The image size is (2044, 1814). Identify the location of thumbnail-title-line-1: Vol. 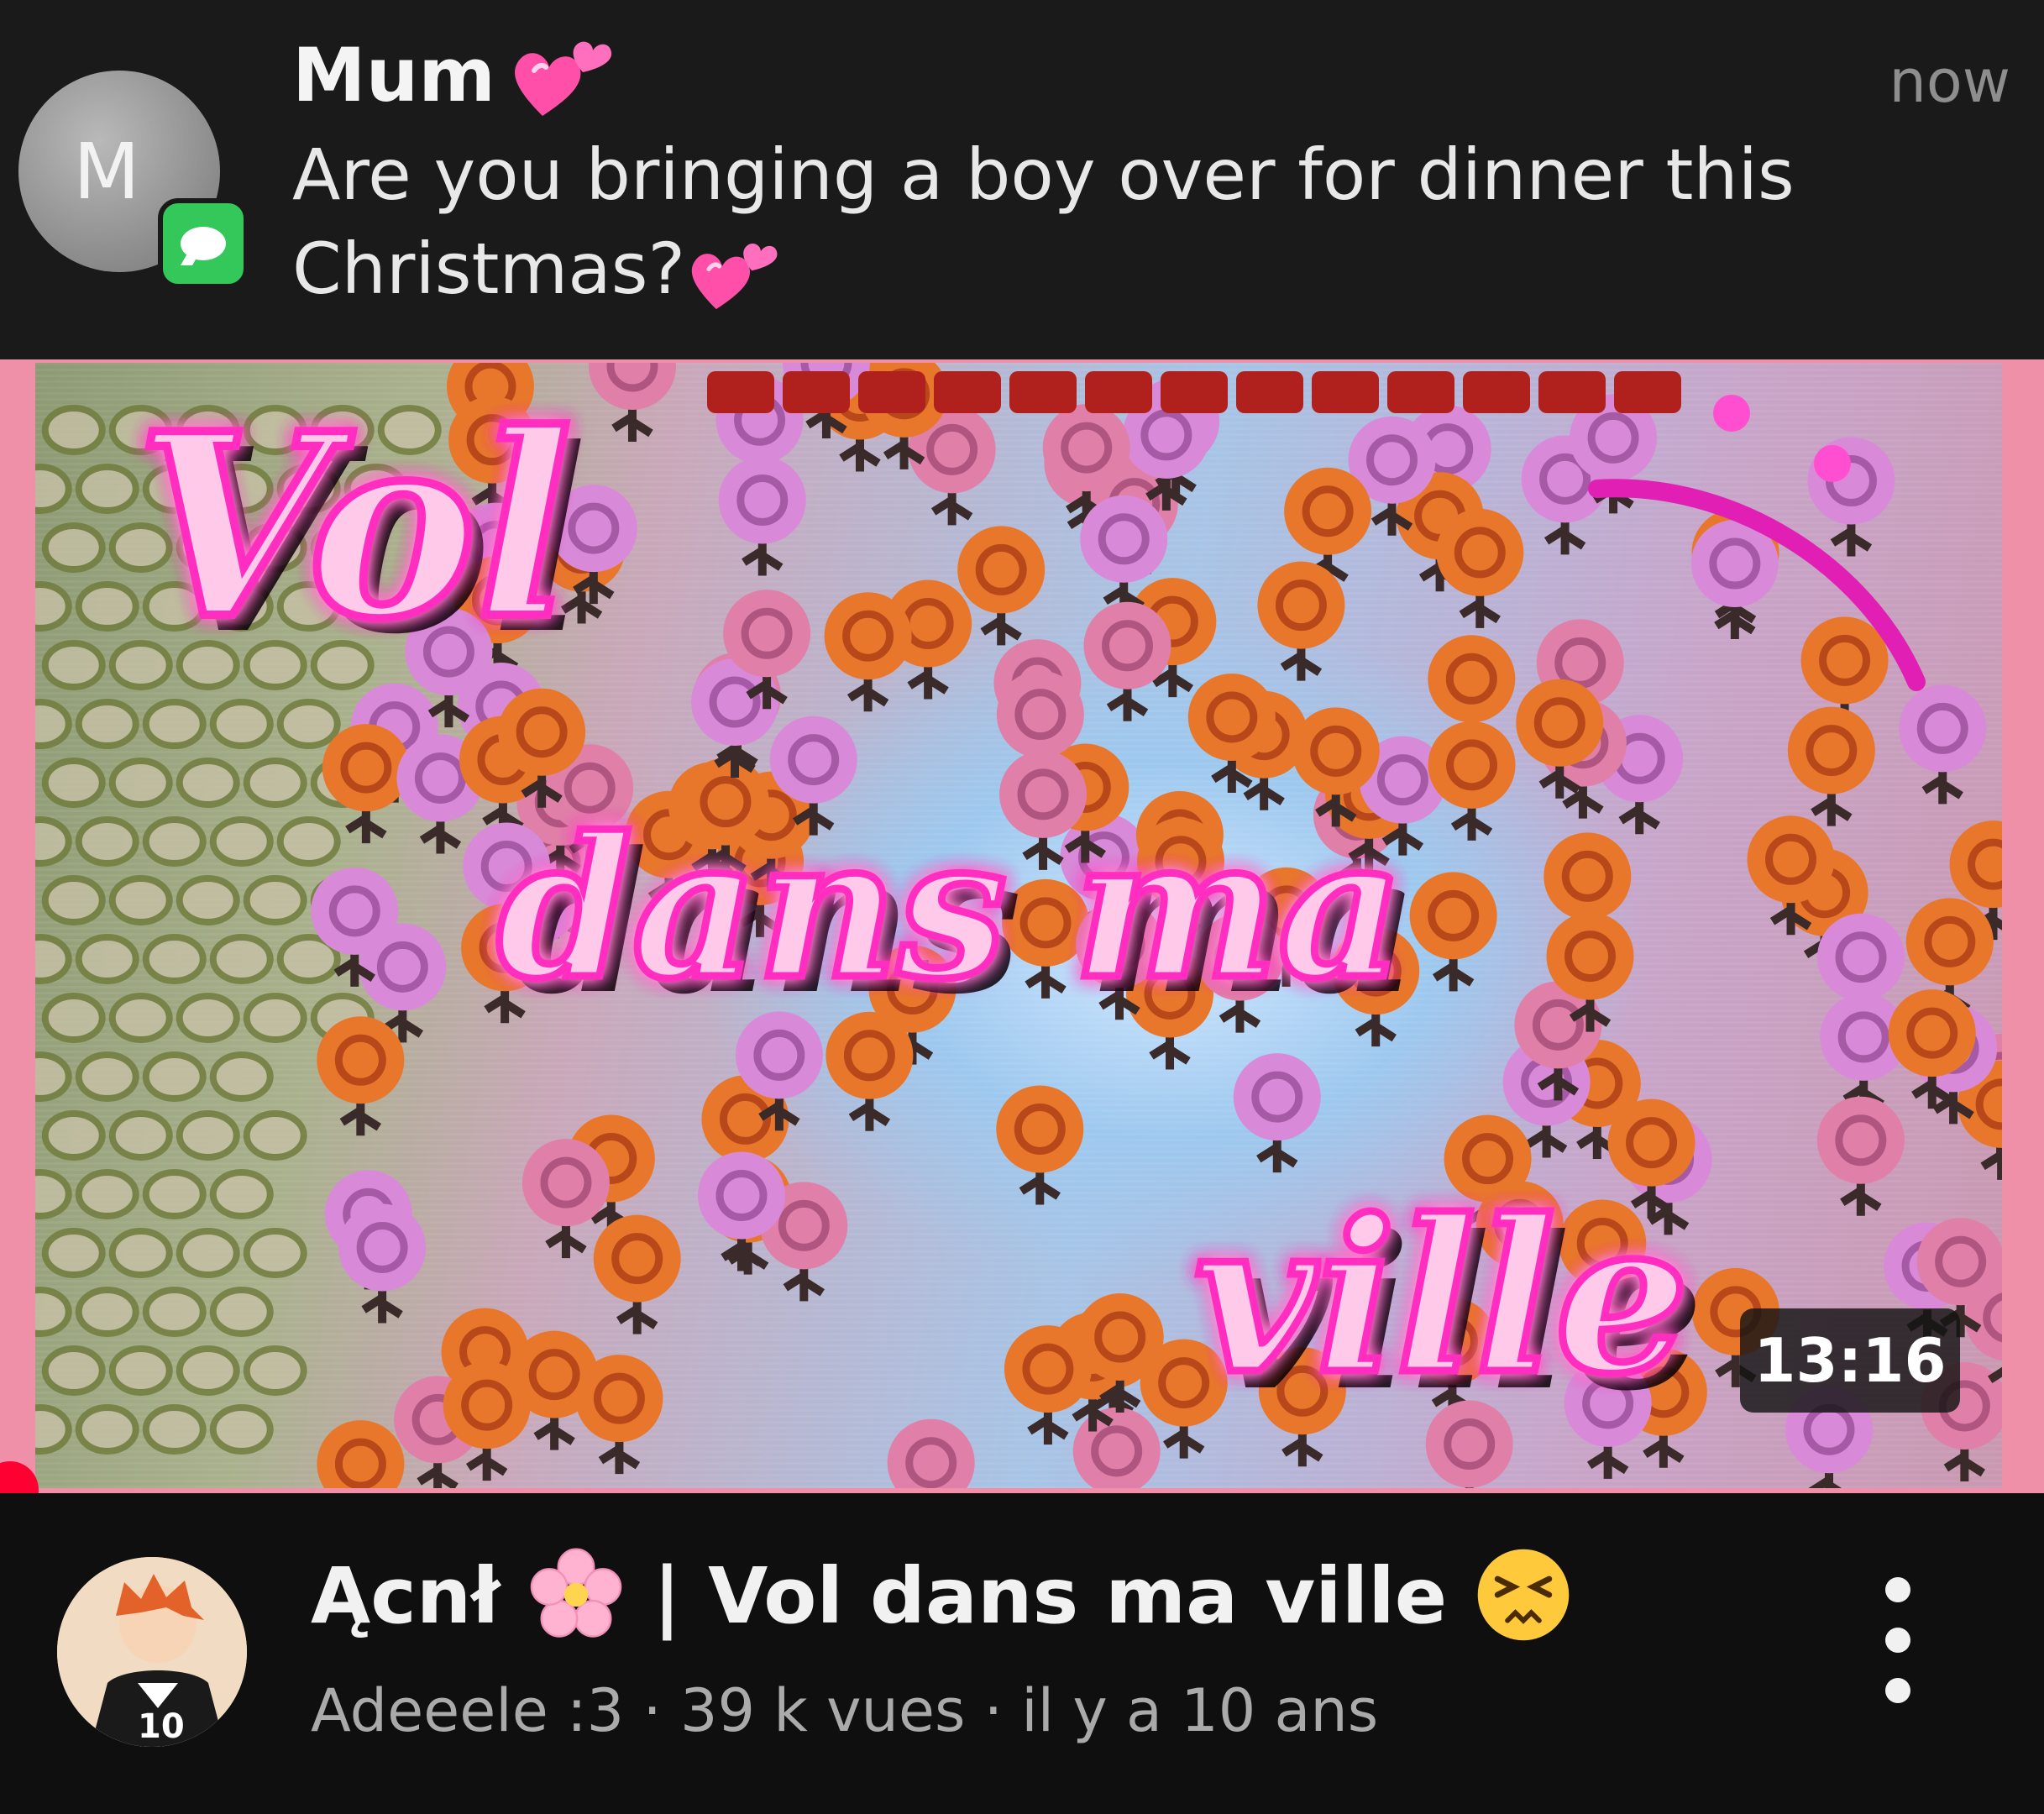
(354, 526).